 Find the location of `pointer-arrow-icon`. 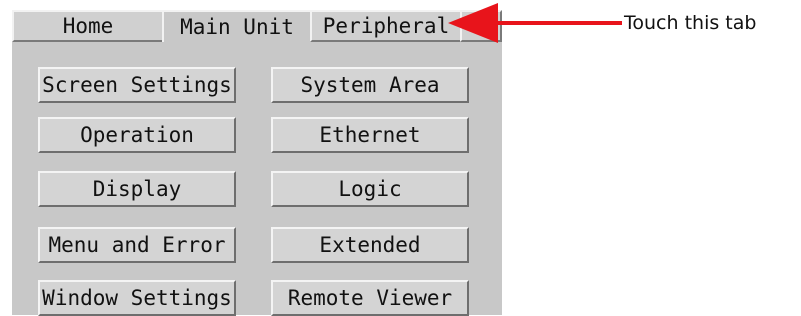

pointer-arrow-icon is located at coordinates (535, 23).